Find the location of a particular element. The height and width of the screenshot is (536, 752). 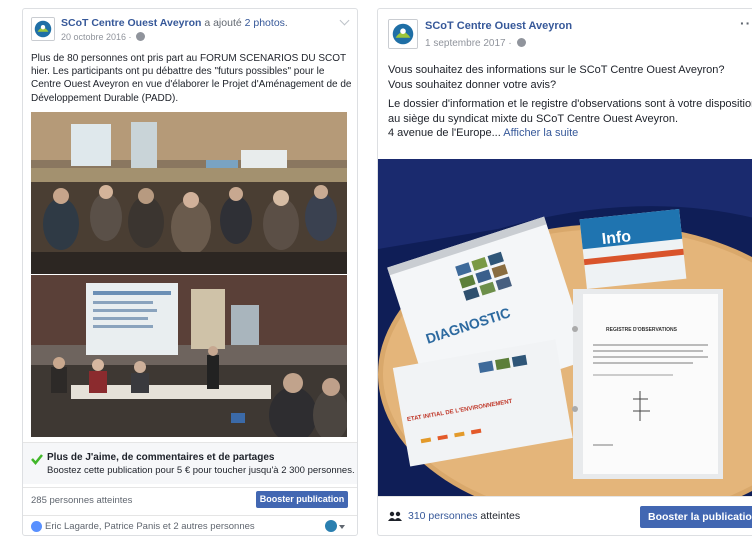

post-date: 20 octobre 2016 · is located at coordinates (103, 37).